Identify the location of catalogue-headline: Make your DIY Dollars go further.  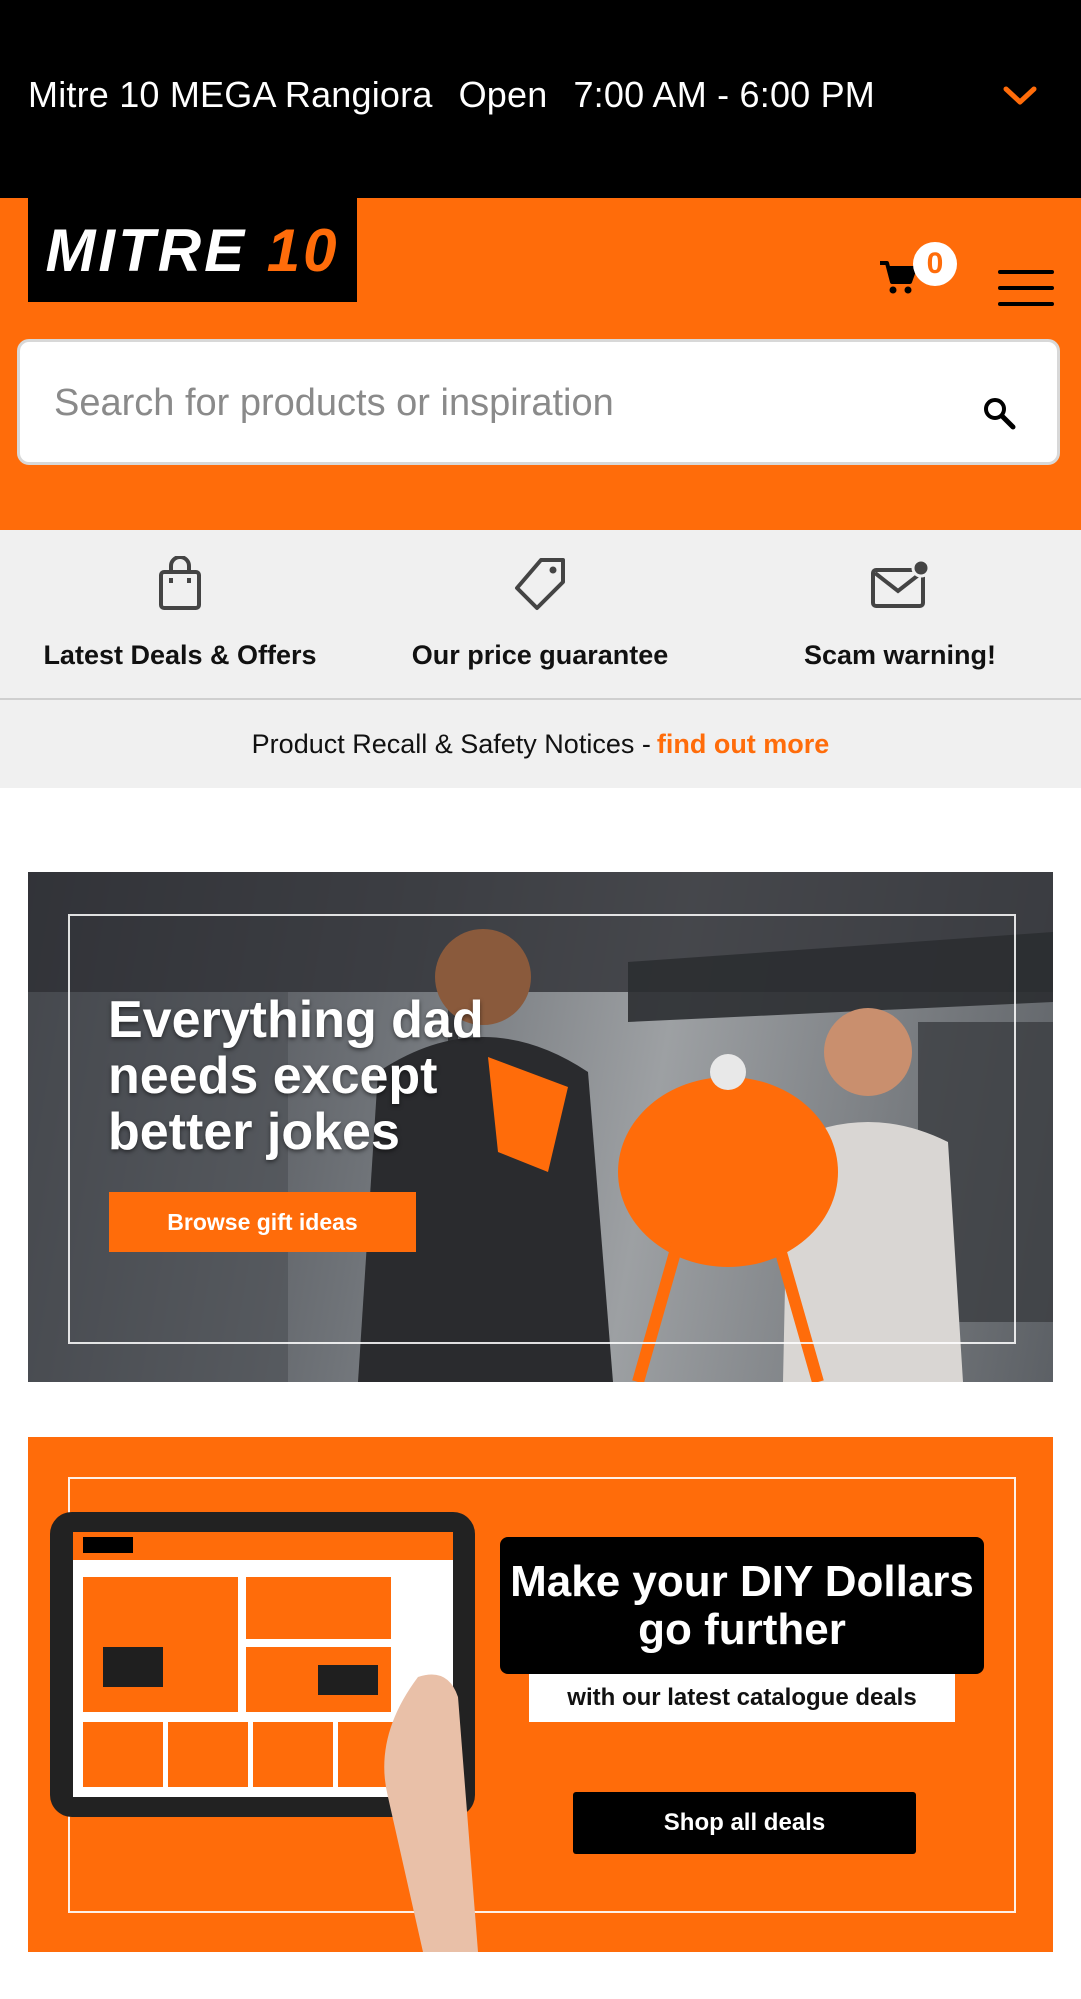
(742, 1605).